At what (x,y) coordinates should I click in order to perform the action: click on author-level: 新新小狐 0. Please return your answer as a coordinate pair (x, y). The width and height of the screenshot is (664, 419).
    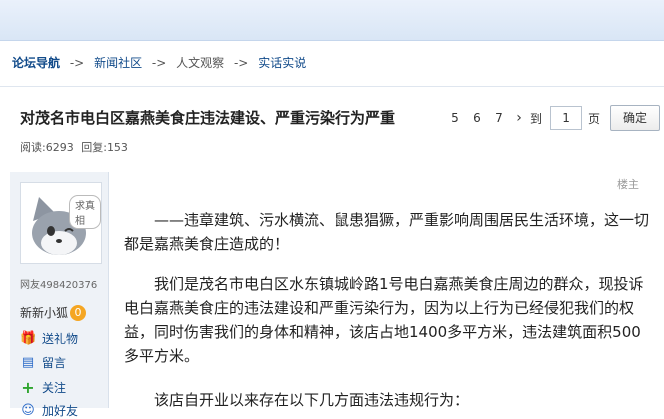
    Looking at the image, I should click on (53, 312).